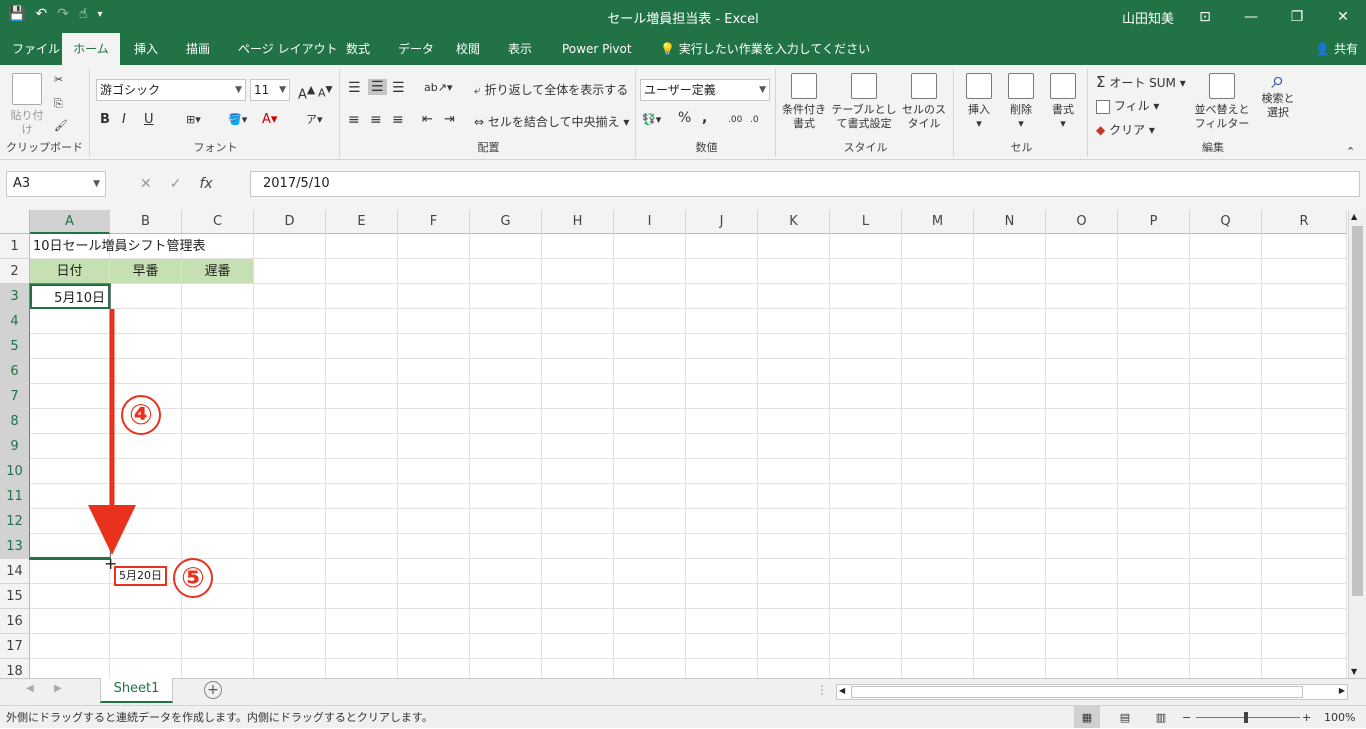 This screenshot has width=1366, height=729. I want to click on align-top-icon: ☰, so click(354, 88).